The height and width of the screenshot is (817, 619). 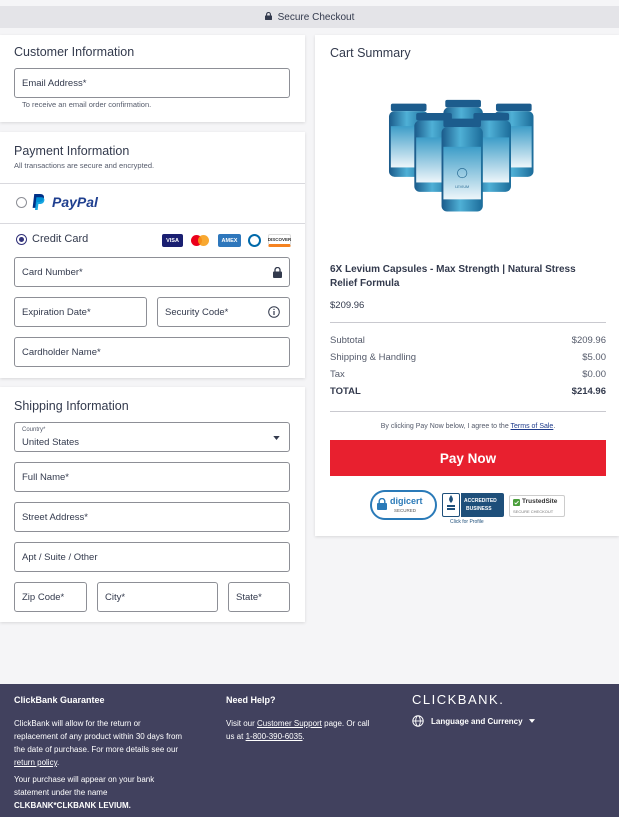 I want to click on zip-code-field: Zip Code*, so click(x=50, y=597).